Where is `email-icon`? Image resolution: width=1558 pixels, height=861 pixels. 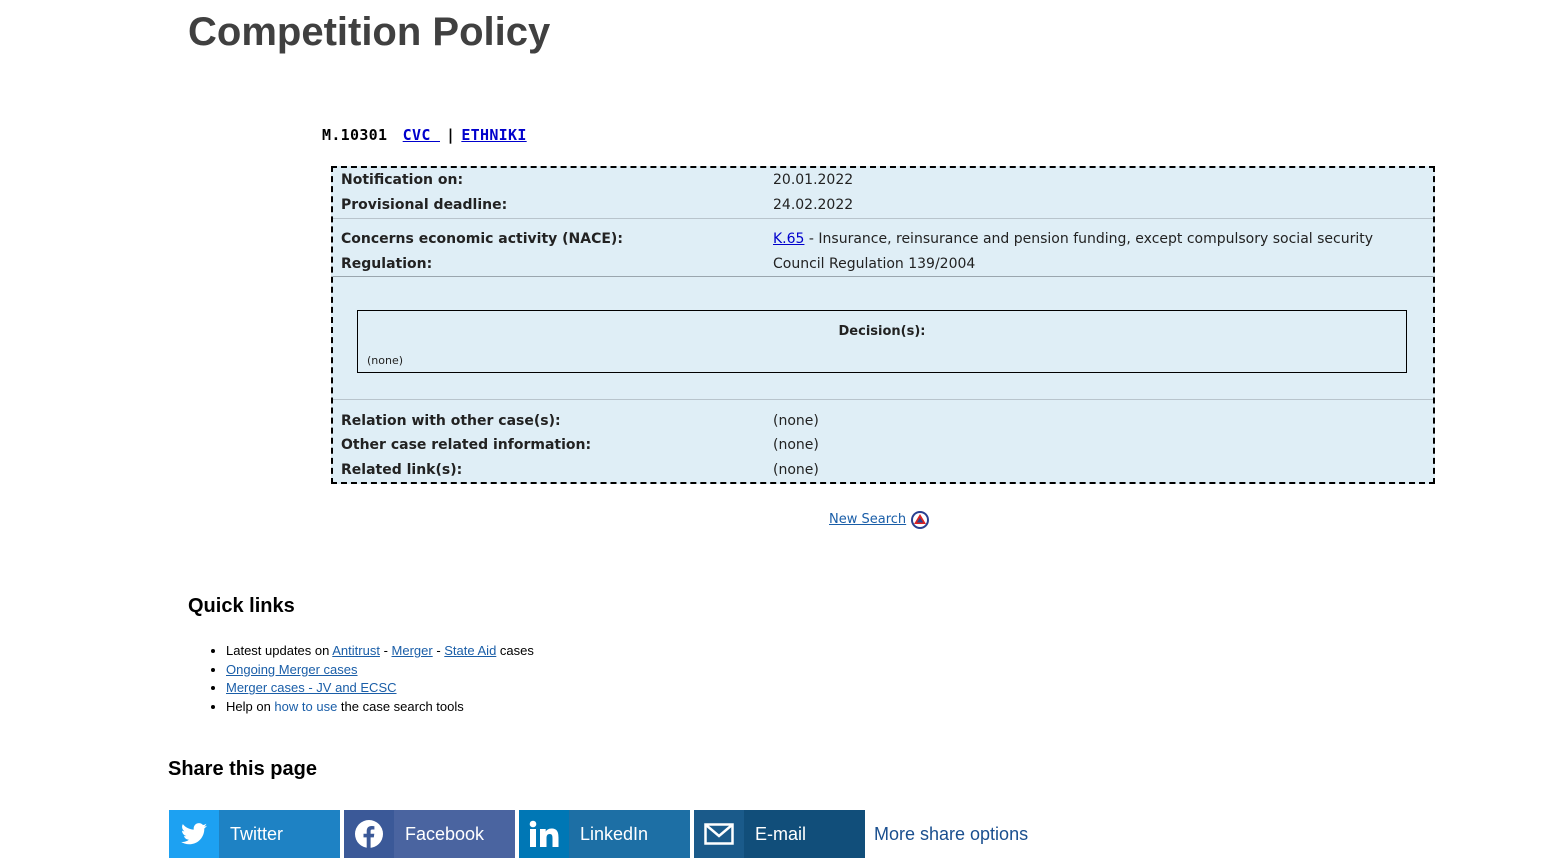 email-icon is located at coordinates (719, 834).